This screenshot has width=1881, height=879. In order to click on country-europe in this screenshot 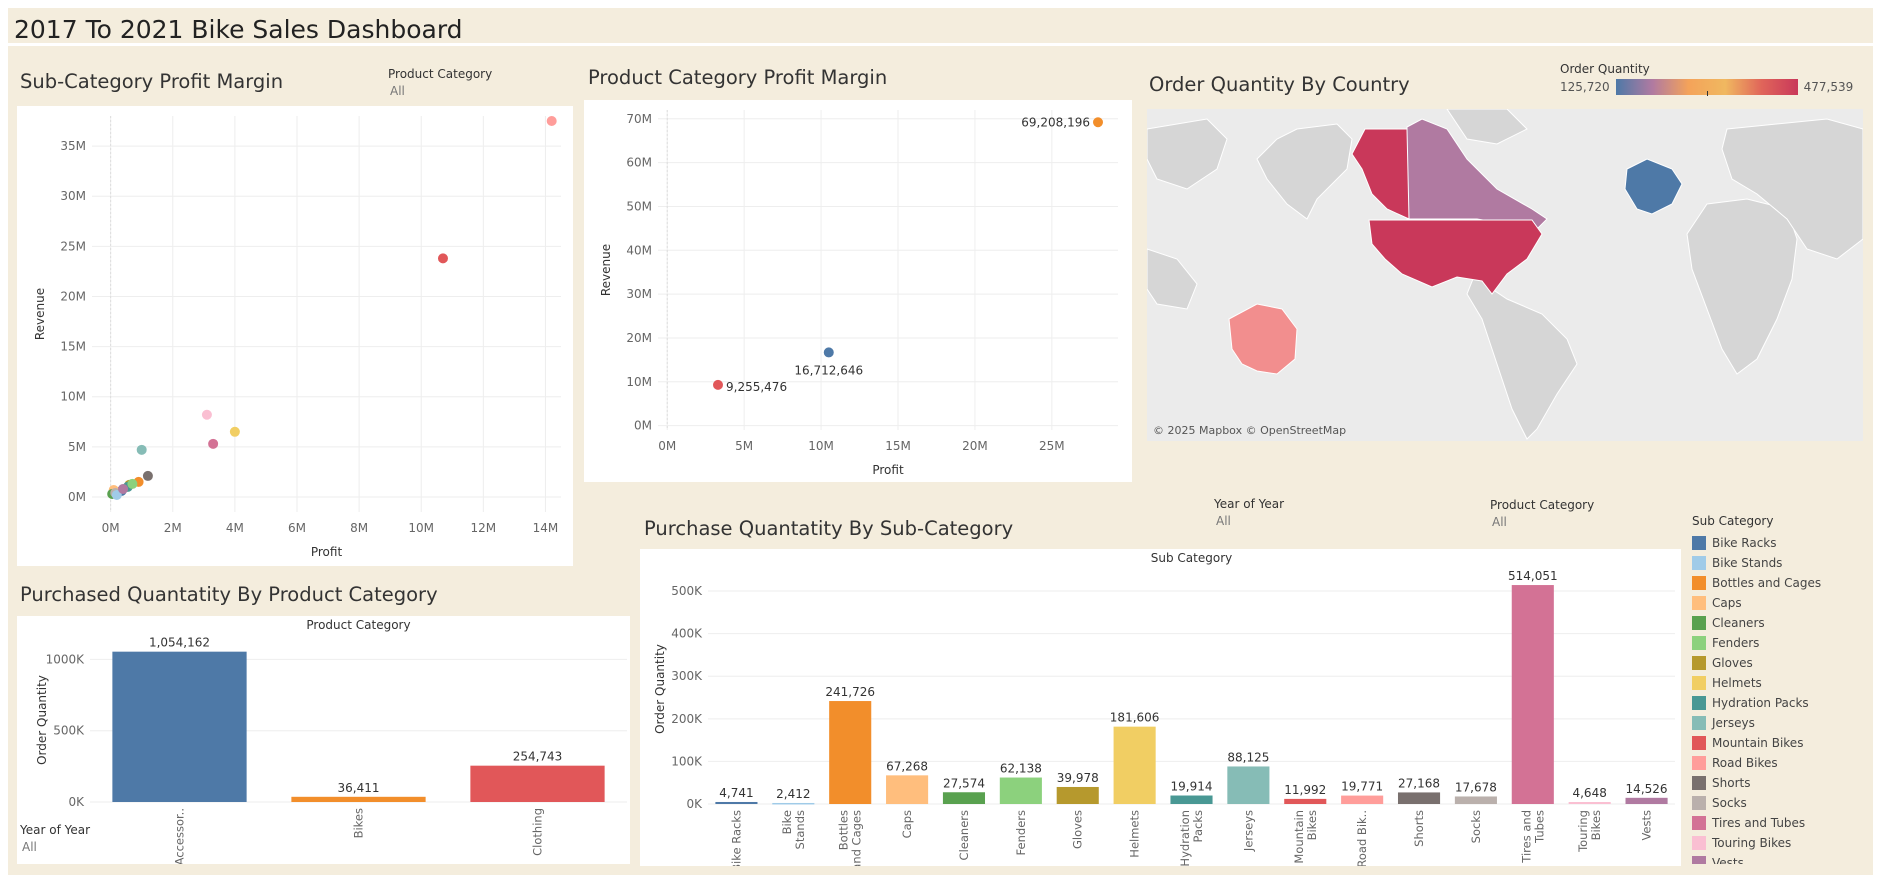, I will do `click(1653, 186)`.